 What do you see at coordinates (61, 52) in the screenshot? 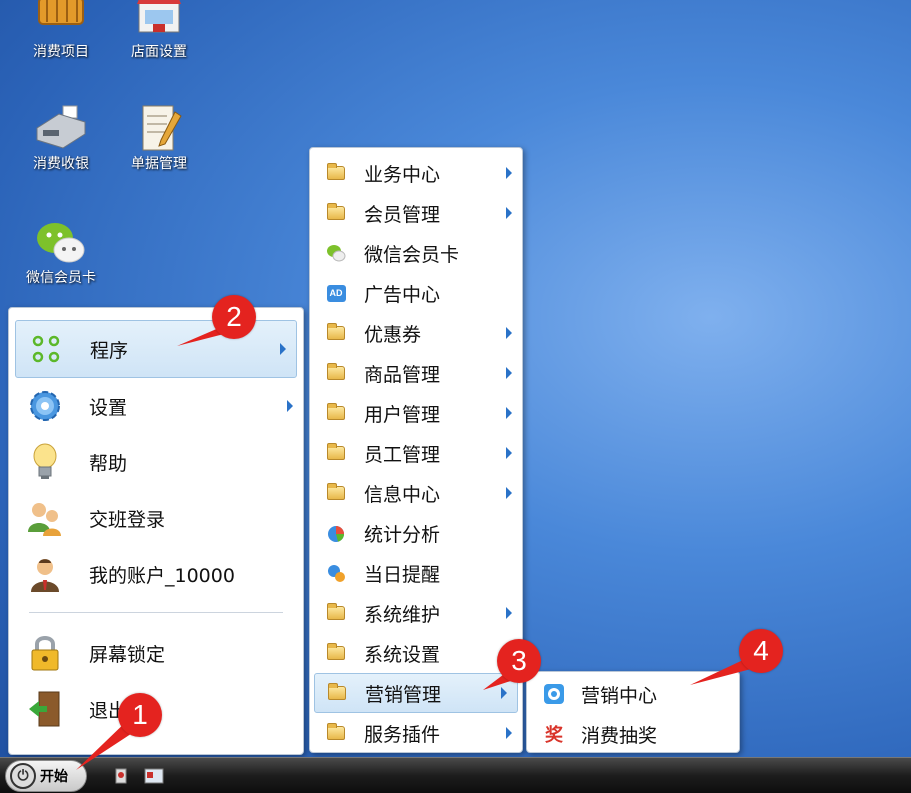
I see `desktop-icon-label: 消费项目` at bounding box center [61, 52].